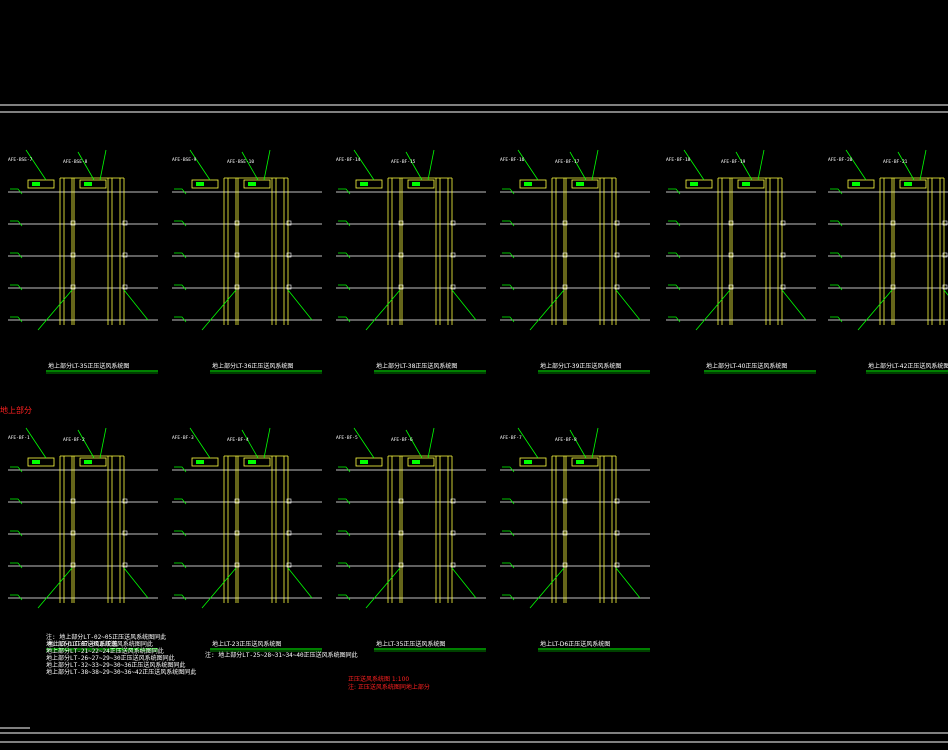 The width and height of the screenshot is (948, 750). Describe the element at coordinates (83, 261) in the screenshot. I see `system-diagram: AFE-BSE-7 AFE-BSE-8 地上部分LT-35正压送风系统图` at that location.